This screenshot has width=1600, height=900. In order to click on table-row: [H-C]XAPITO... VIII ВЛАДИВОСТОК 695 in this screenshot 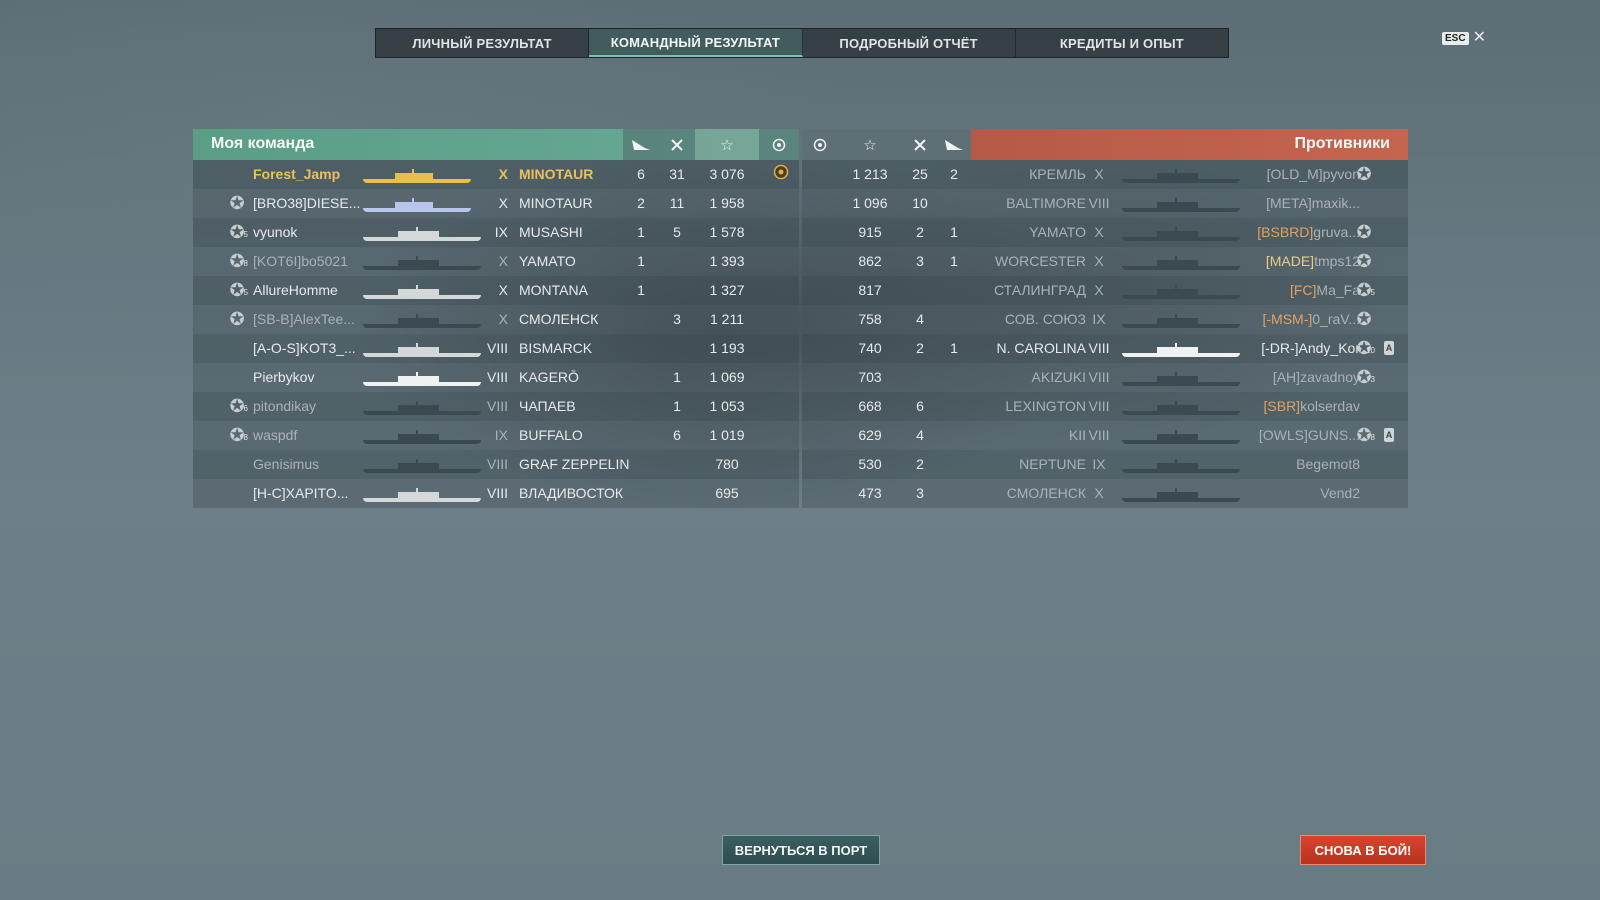, I will do `click(496, 493)`.